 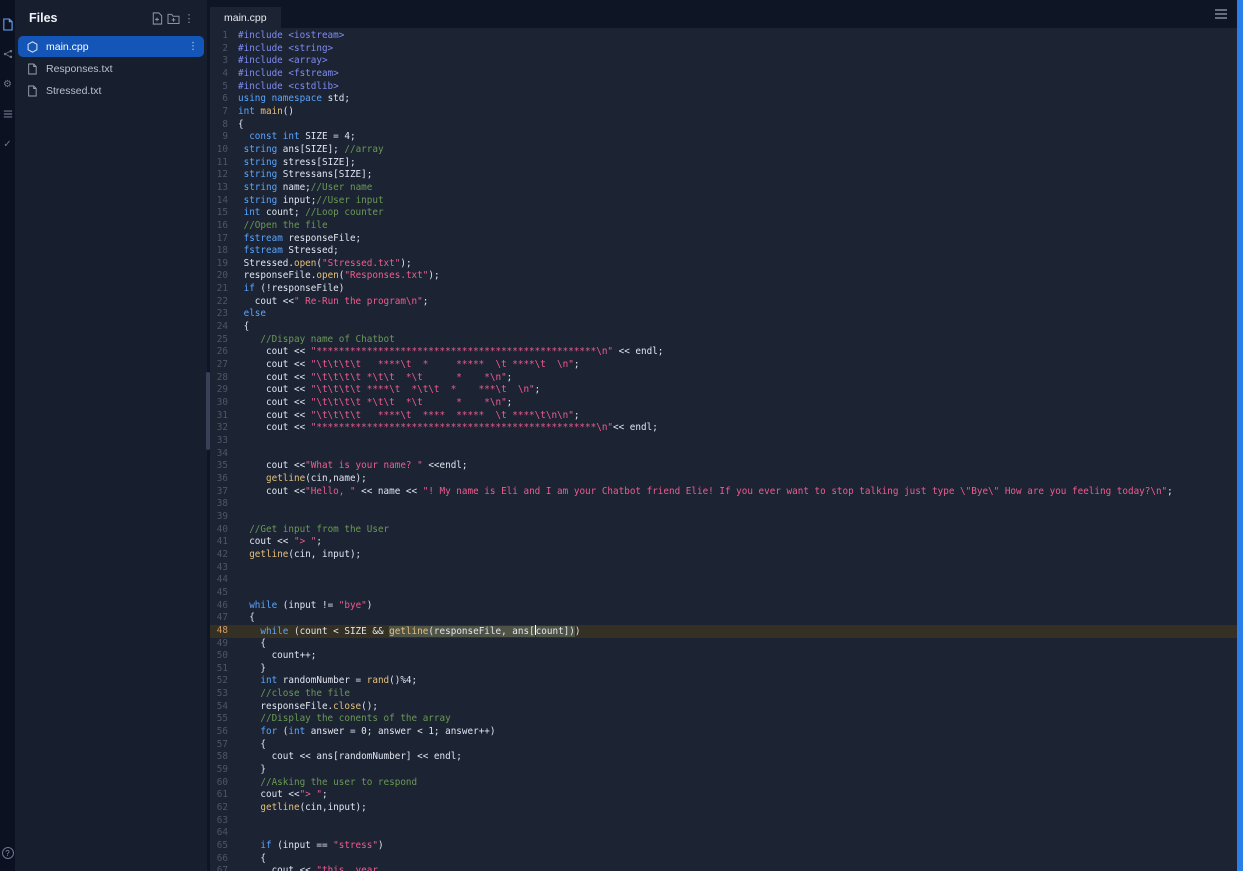 What do you see at coordinates (723, 112) in the screenshot?
I see `code-line: 7 int main()` at bounding box center [723, 112].